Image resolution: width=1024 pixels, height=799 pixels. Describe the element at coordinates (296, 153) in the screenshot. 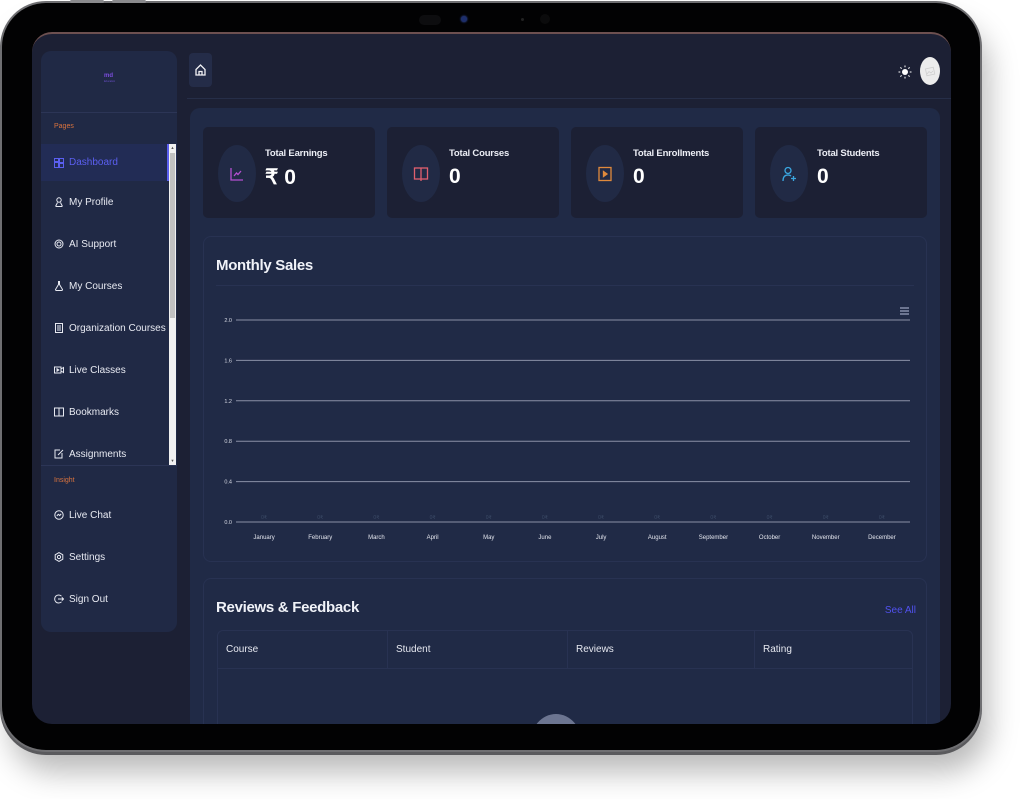

I see `stat-title: Total Earnings` at that location.